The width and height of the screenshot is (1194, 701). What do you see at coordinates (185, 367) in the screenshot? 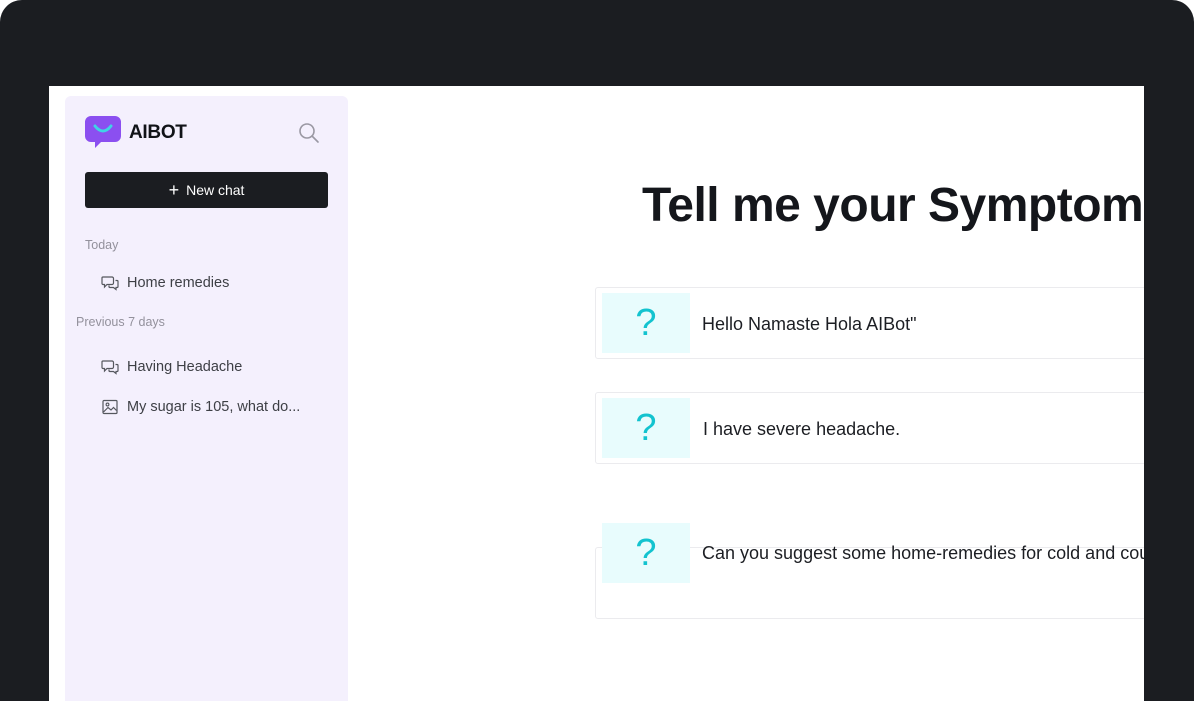
I see `history-item-label: Having Headache` at bounding box center [185, 367].